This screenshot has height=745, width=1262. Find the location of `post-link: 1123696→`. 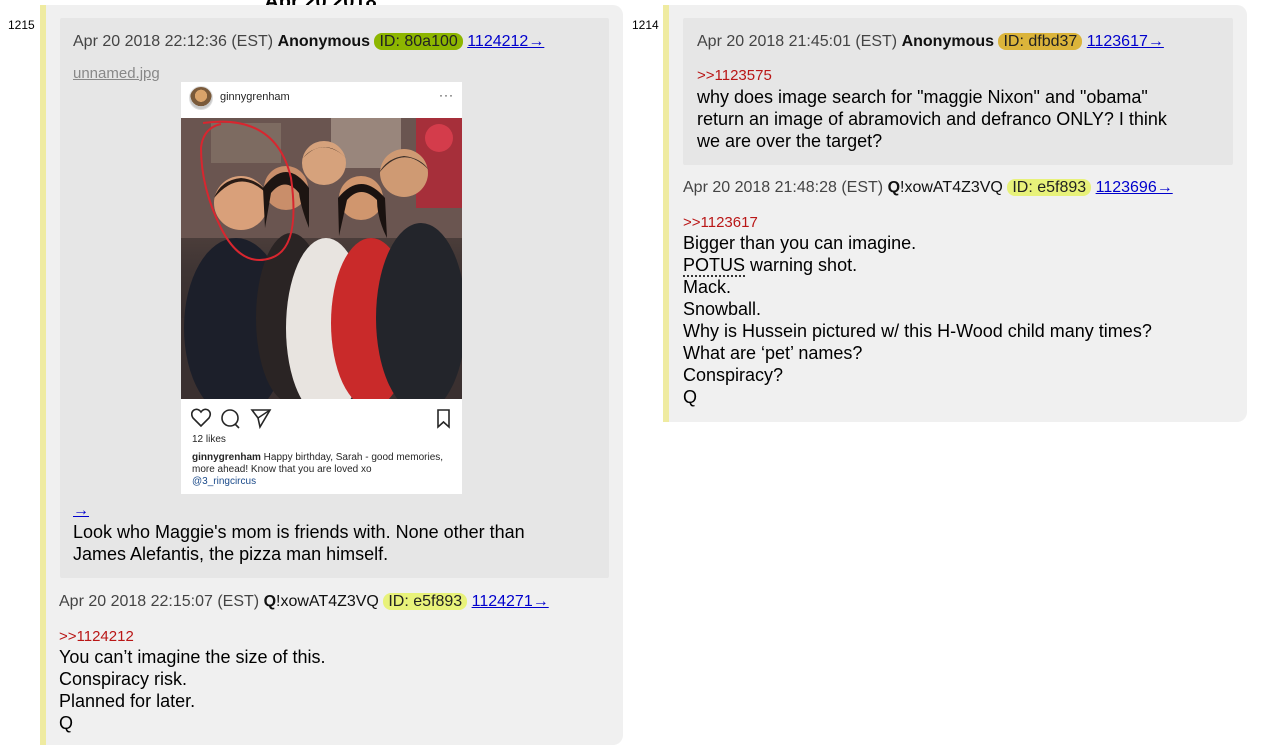

post-link: 1123696→ is located at coordinates (1134, 187).